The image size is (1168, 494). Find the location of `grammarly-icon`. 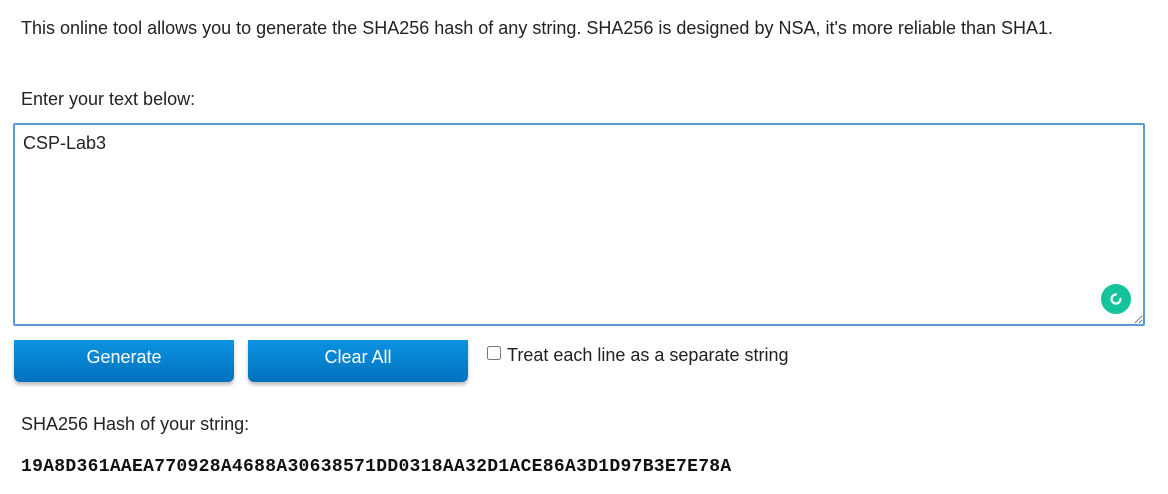

grammarly-icon is located at coordinates (1116, 299).